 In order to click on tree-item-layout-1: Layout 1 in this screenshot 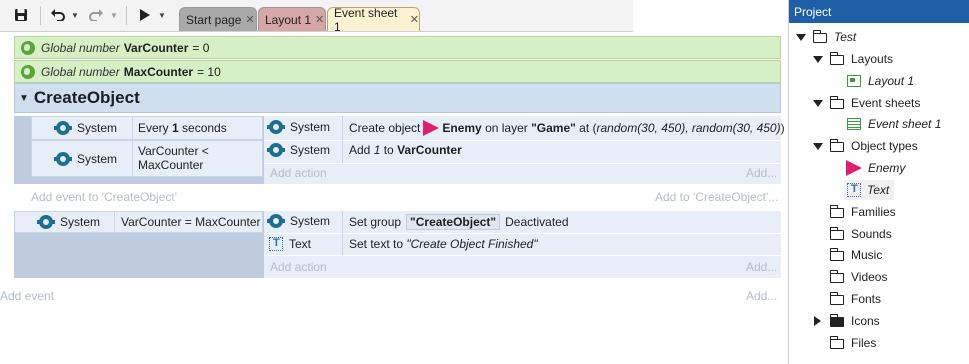, I will do `click(880, 81)`.